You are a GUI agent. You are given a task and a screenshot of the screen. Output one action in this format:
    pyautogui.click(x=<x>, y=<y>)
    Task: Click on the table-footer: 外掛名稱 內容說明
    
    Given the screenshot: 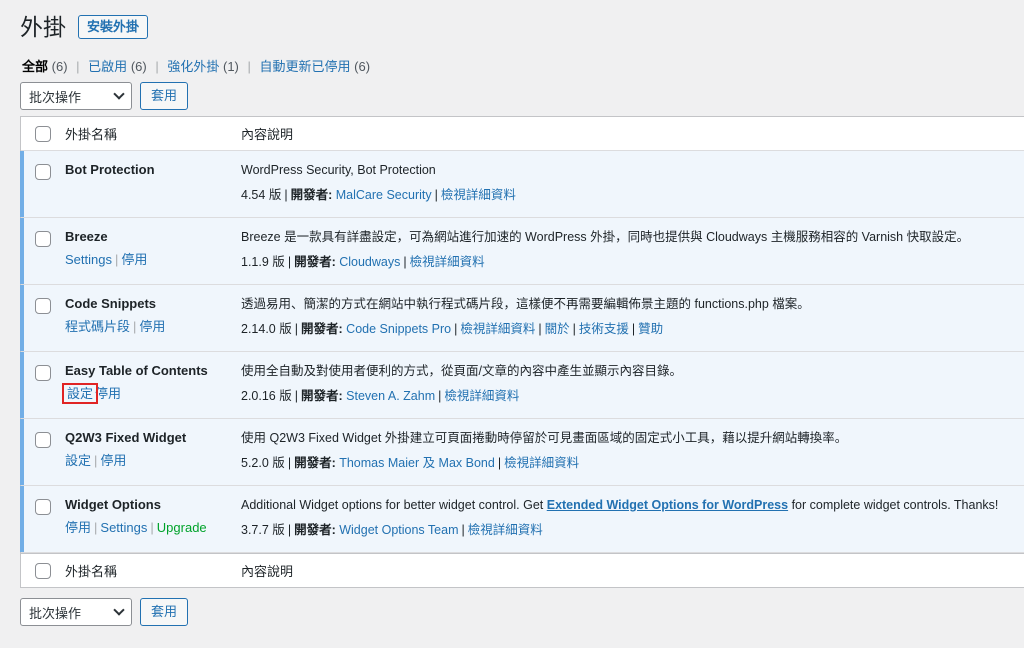 What is the action you would take?
    pyautogui.click(x=522, y=570)
    